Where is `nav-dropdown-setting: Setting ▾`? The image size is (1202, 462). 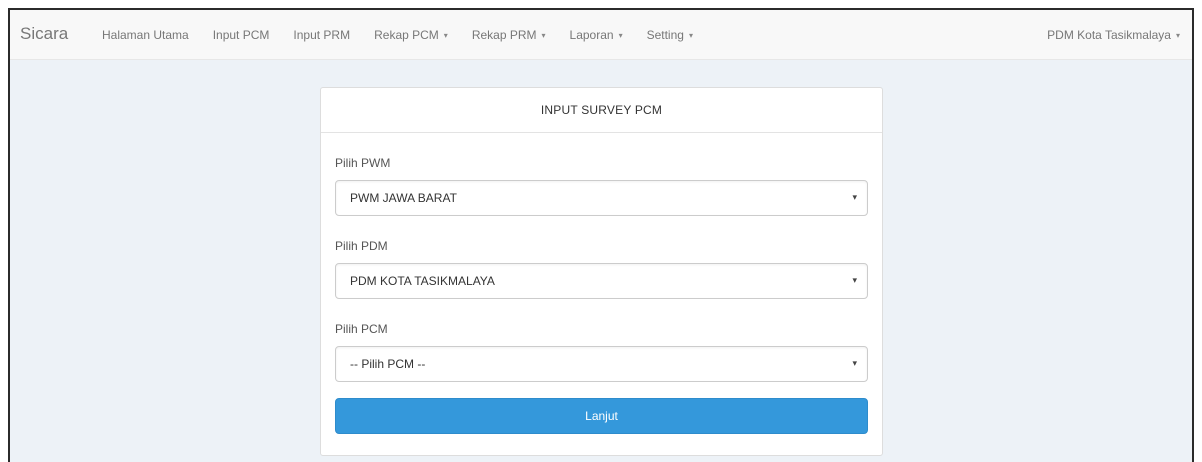 nav-dropdown-setting: Setting ▾ is located at coordinates (670, 35).